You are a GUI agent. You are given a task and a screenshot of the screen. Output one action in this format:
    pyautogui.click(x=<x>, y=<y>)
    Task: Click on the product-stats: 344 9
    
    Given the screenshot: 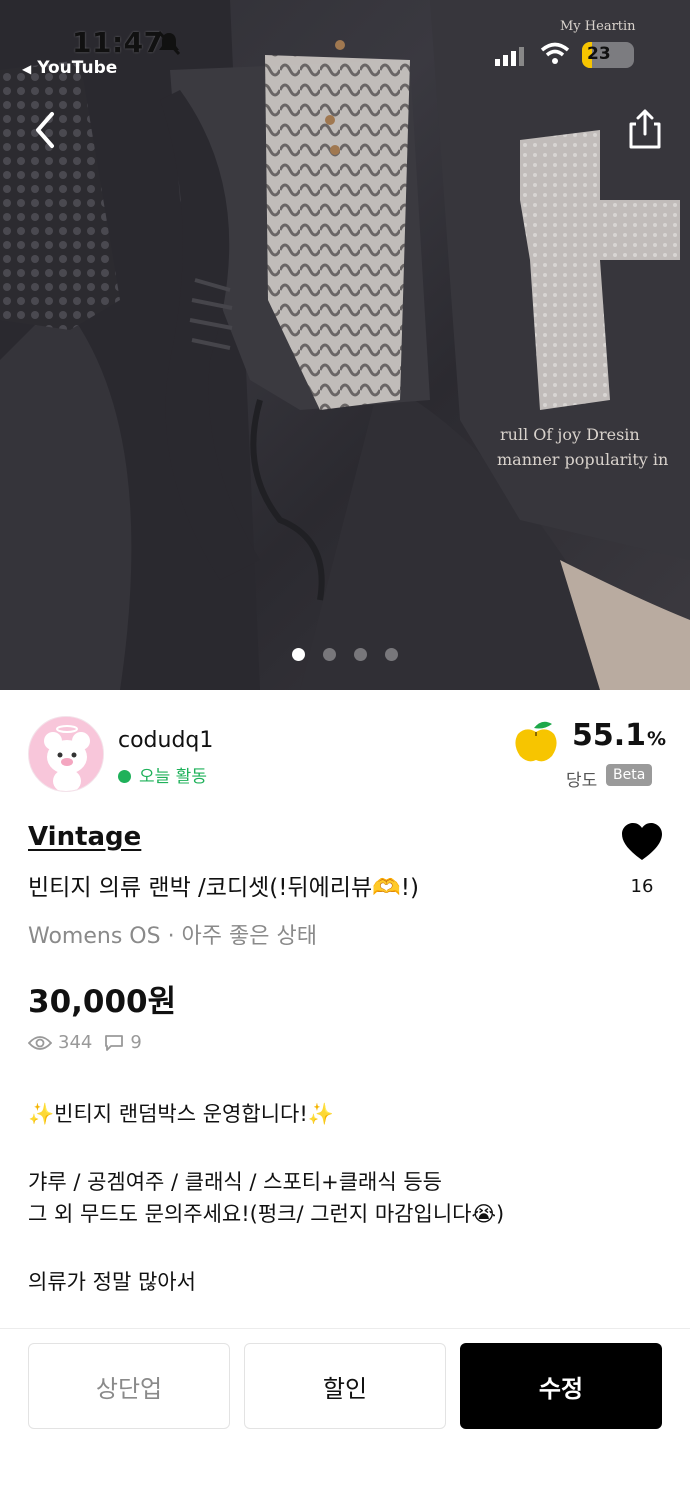 What is the action you would take?
    pyautogui.click(x=85, y=1042)
    